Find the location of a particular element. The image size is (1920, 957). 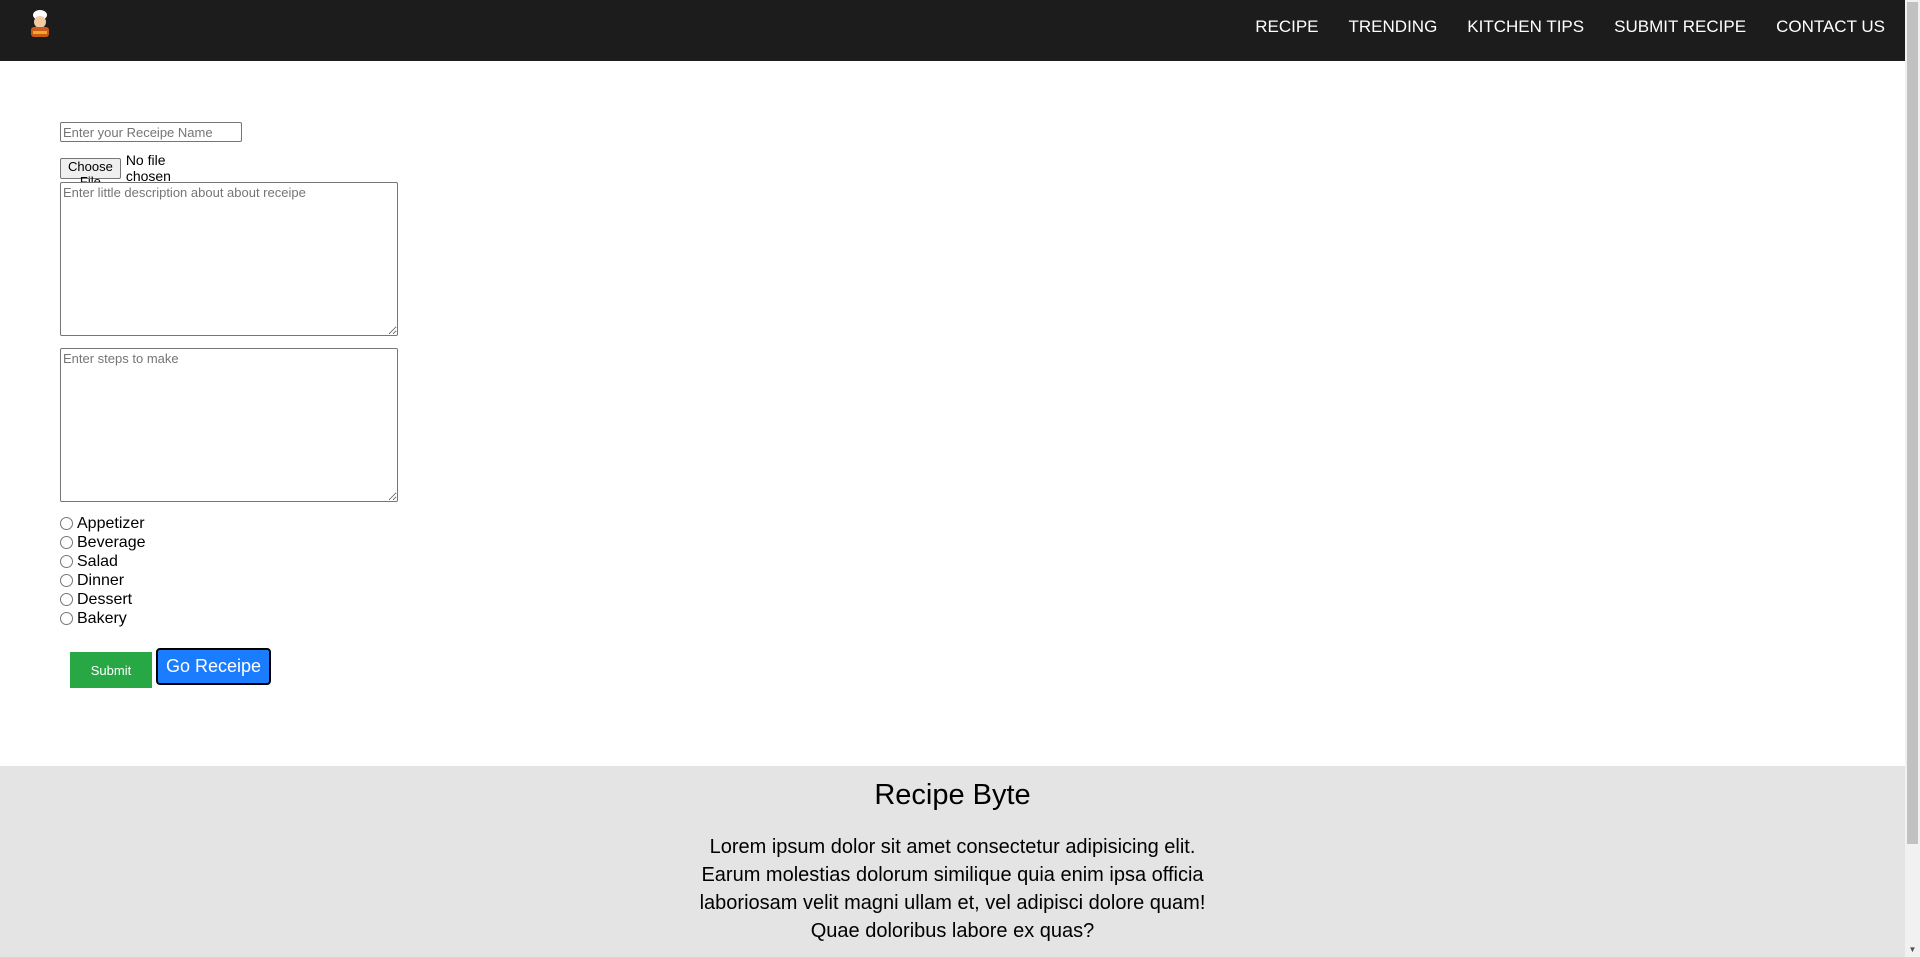

radio-salad is located at coordinates (66, 561).